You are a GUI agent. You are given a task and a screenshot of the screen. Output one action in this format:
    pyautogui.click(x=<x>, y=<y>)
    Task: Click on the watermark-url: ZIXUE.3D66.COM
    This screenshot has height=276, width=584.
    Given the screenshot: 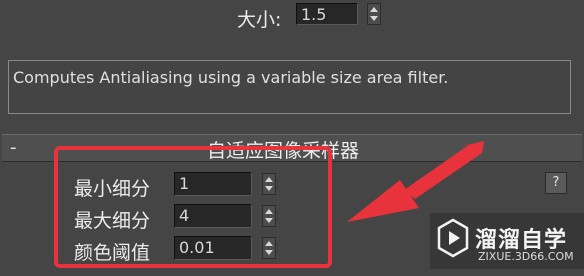 What is the action you would take?
    pyautogui.click(x=526, y=256)
    